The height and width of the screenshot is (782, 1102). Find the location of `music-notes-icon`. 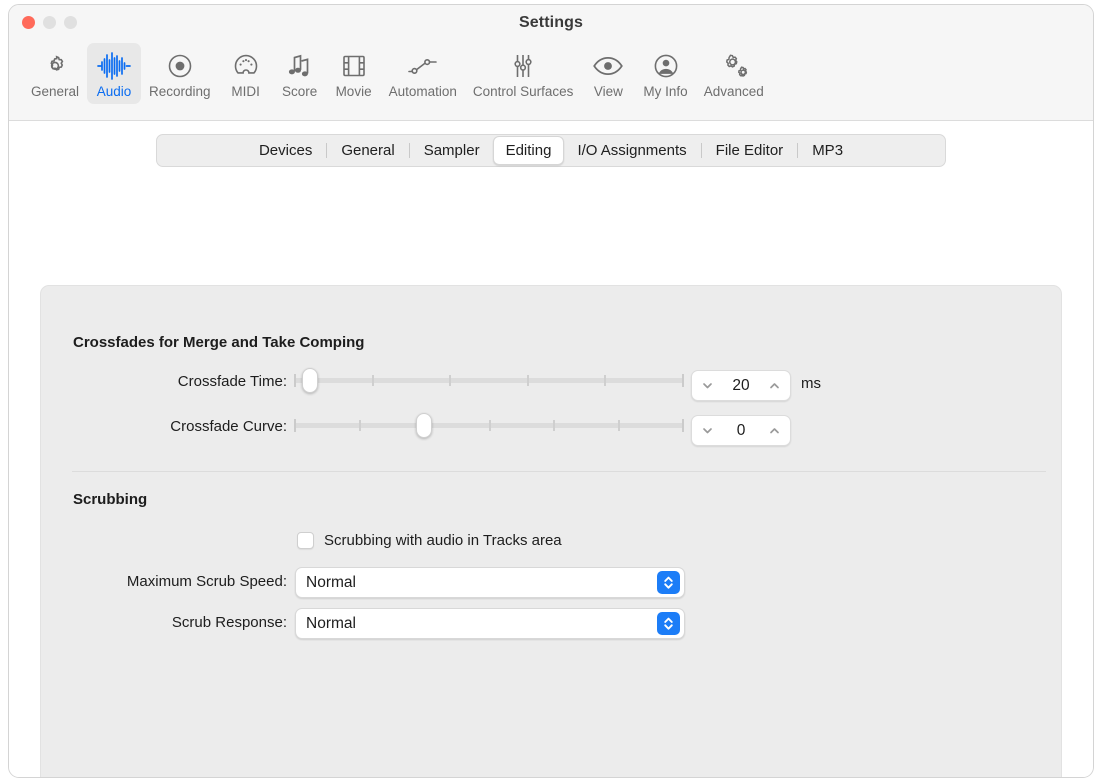

music-notes-icon is located at coordinates (300, 66).